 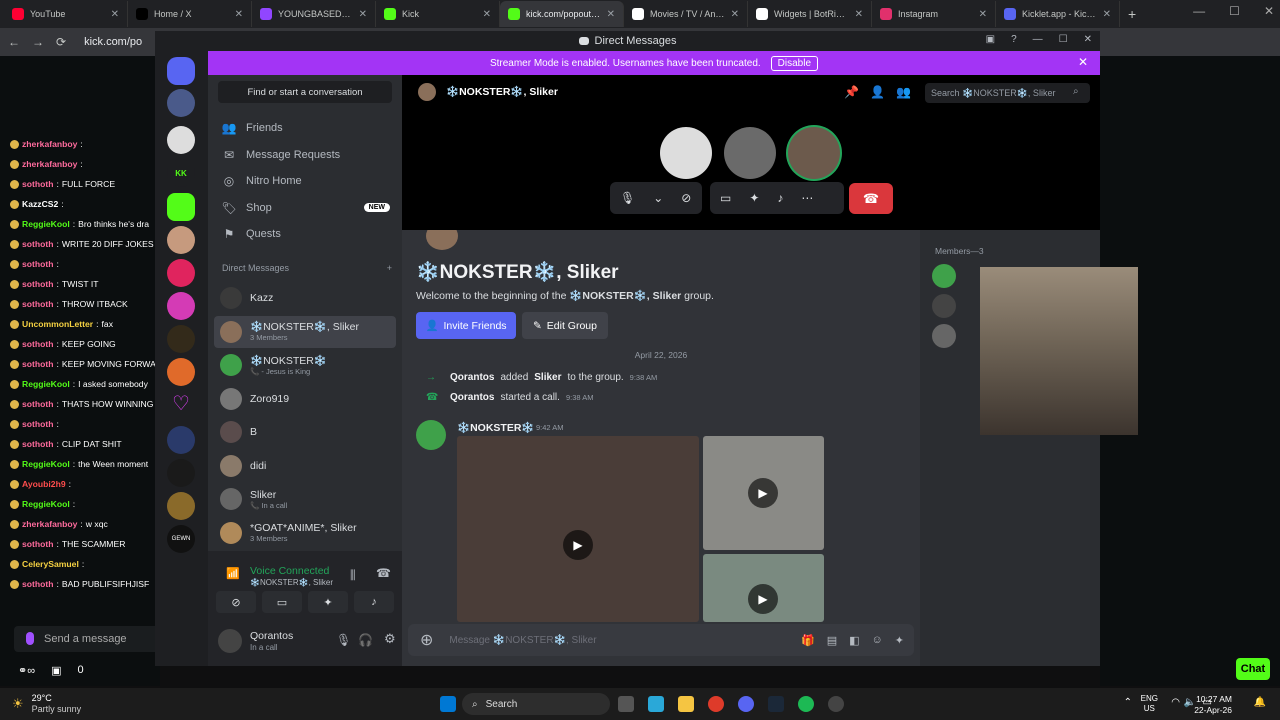 I want to click on hang-up-button: ☎, so click(x=871, y=198).